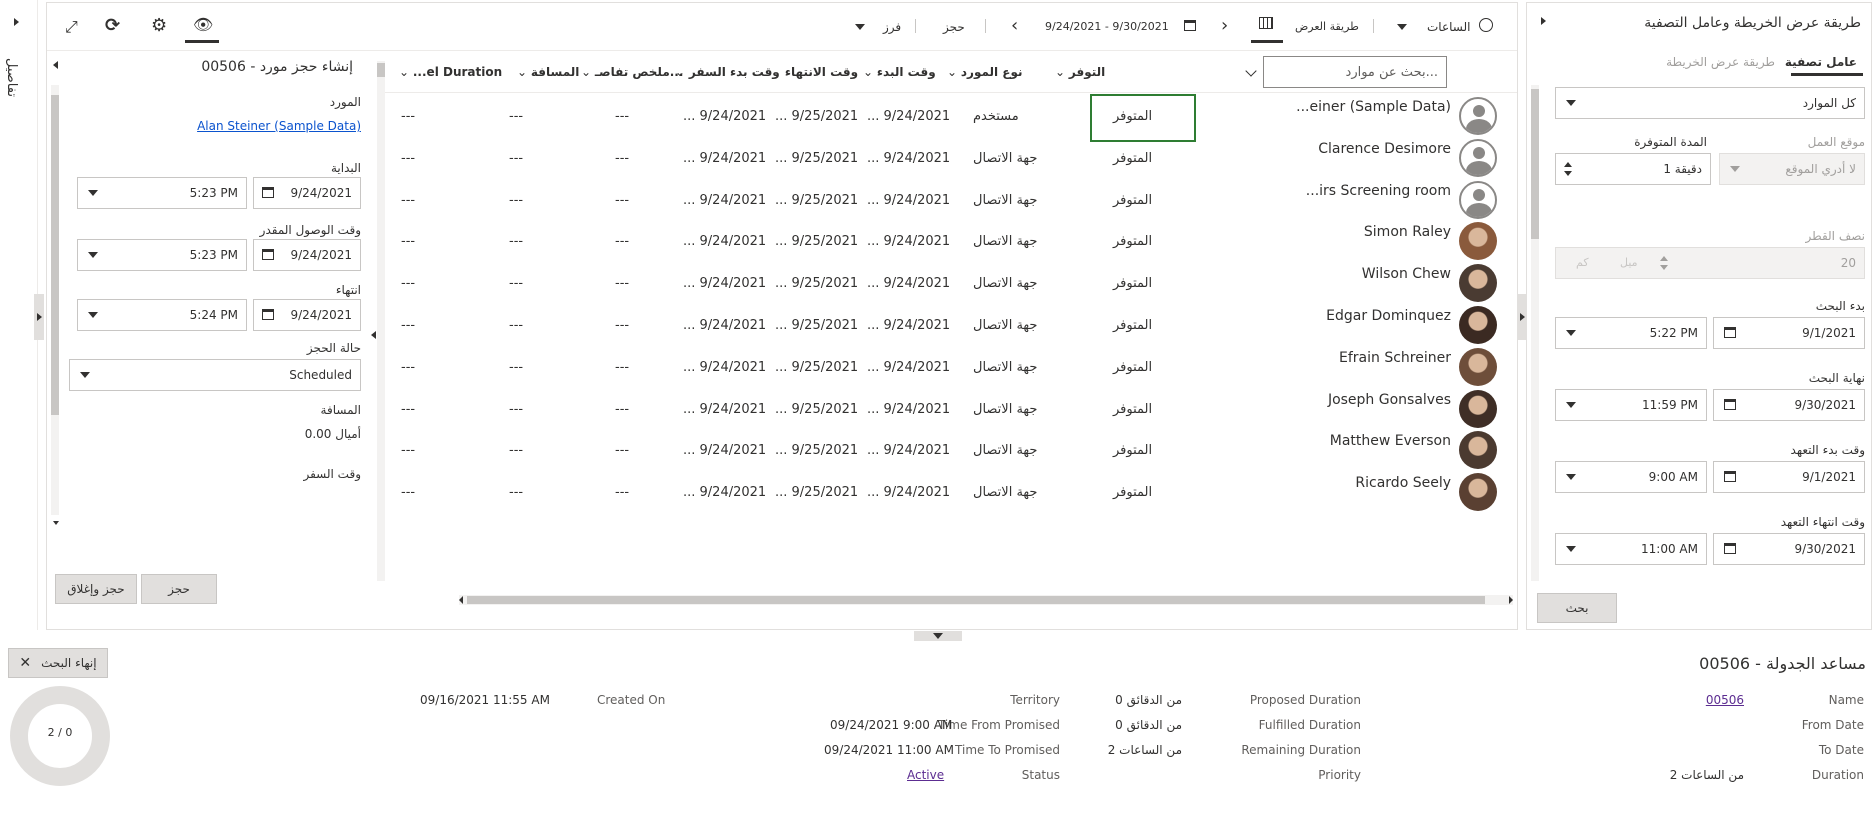 This screenshot has width=1876, height=817. I want to click on search-end-time-field: 11:59 PM, so click(1631, 405).